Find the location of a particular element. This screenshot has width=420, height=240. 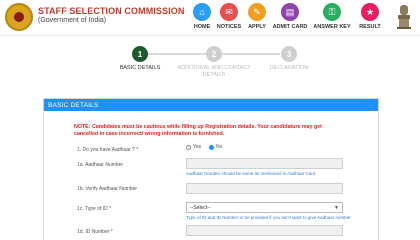

aadhaar-yes-radio: Yes is located at coordinates (193, 147).